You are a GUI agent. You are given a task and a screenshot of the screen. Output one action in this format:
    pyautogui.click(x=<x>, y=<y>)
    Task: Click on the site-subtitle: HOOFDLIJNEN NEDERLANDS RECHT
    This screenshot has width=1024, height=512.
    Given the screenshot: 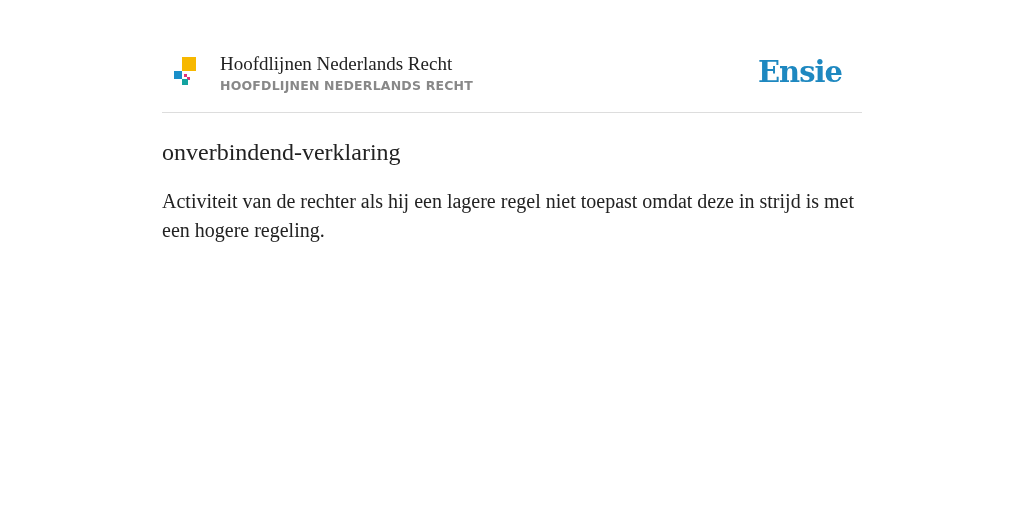 What is the action you would take?
    pyautogui.click(x=347, y=85)
    